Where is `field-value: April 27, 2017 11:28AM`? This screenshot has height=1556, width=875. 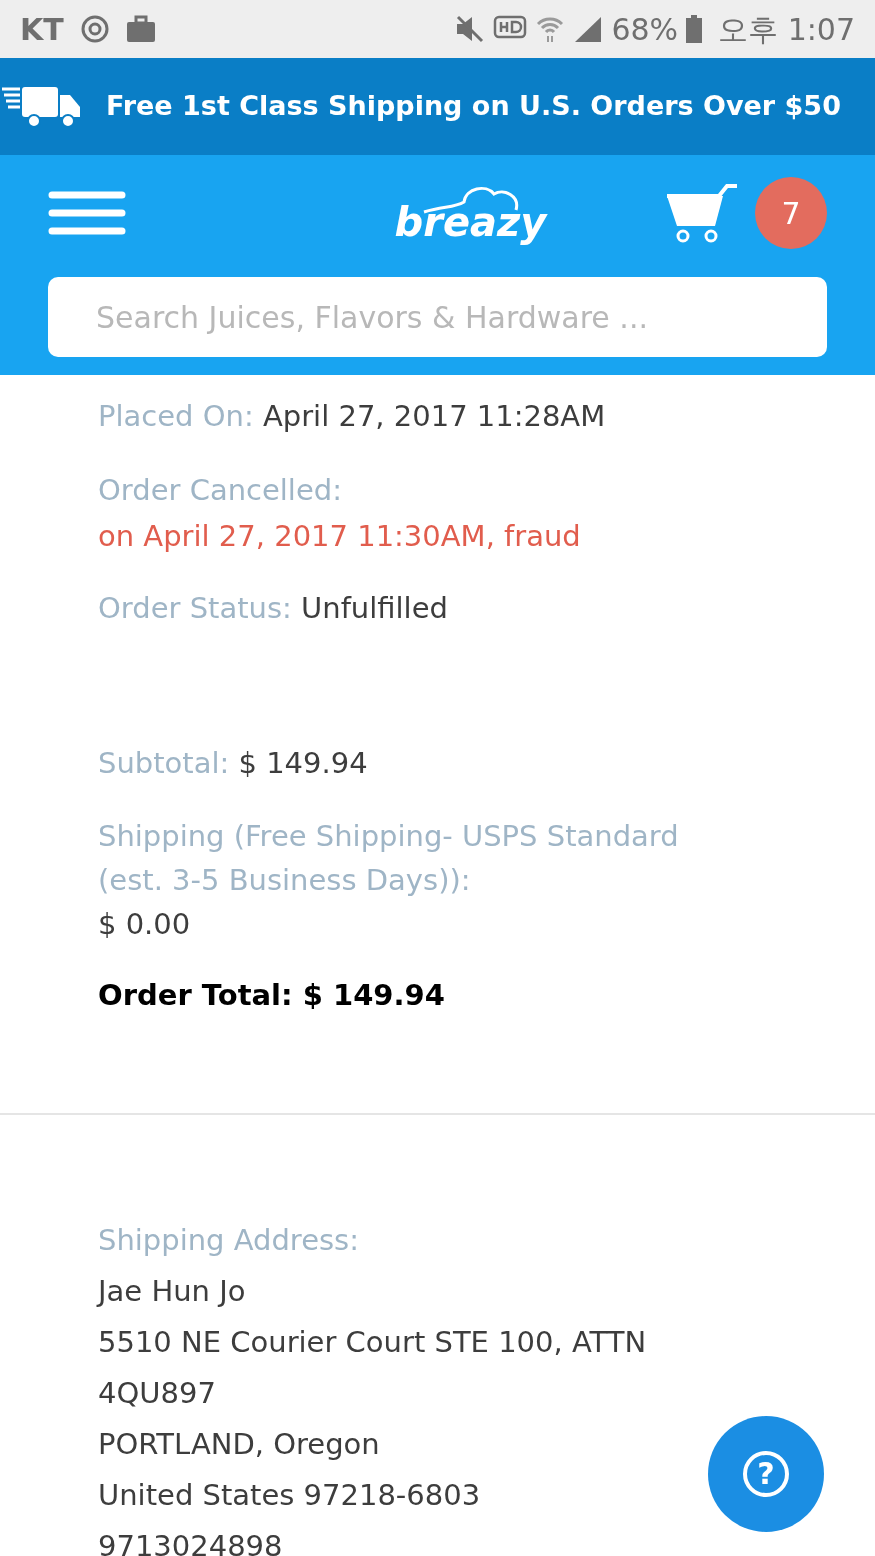 field-value: April 27, 2017 11:28AM is located at coordinates (434, 416).